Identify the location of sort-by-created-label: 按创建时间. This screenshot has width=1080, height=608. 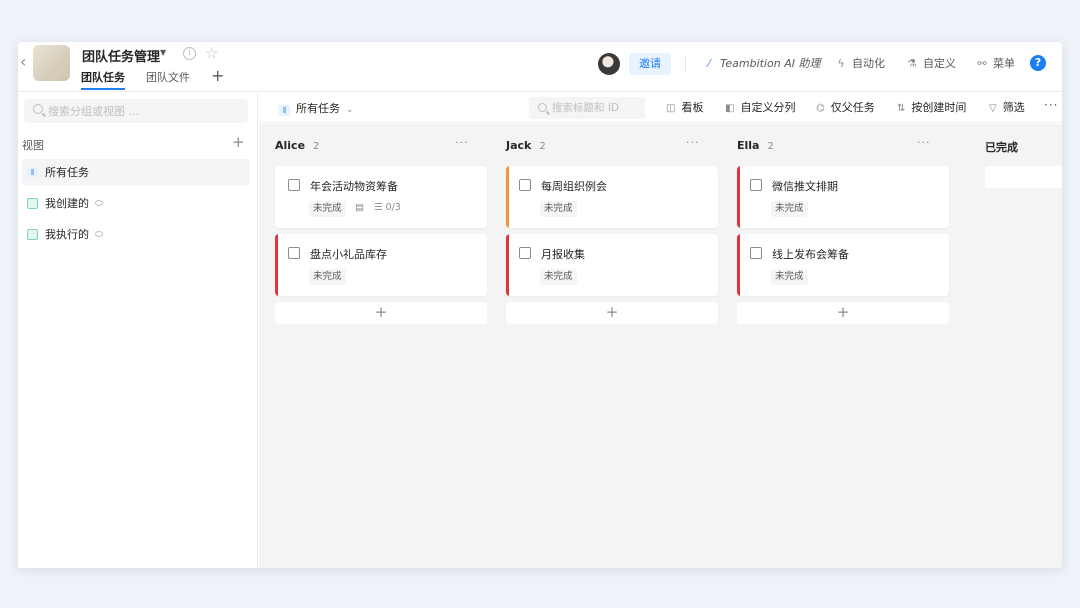
(939, 107).